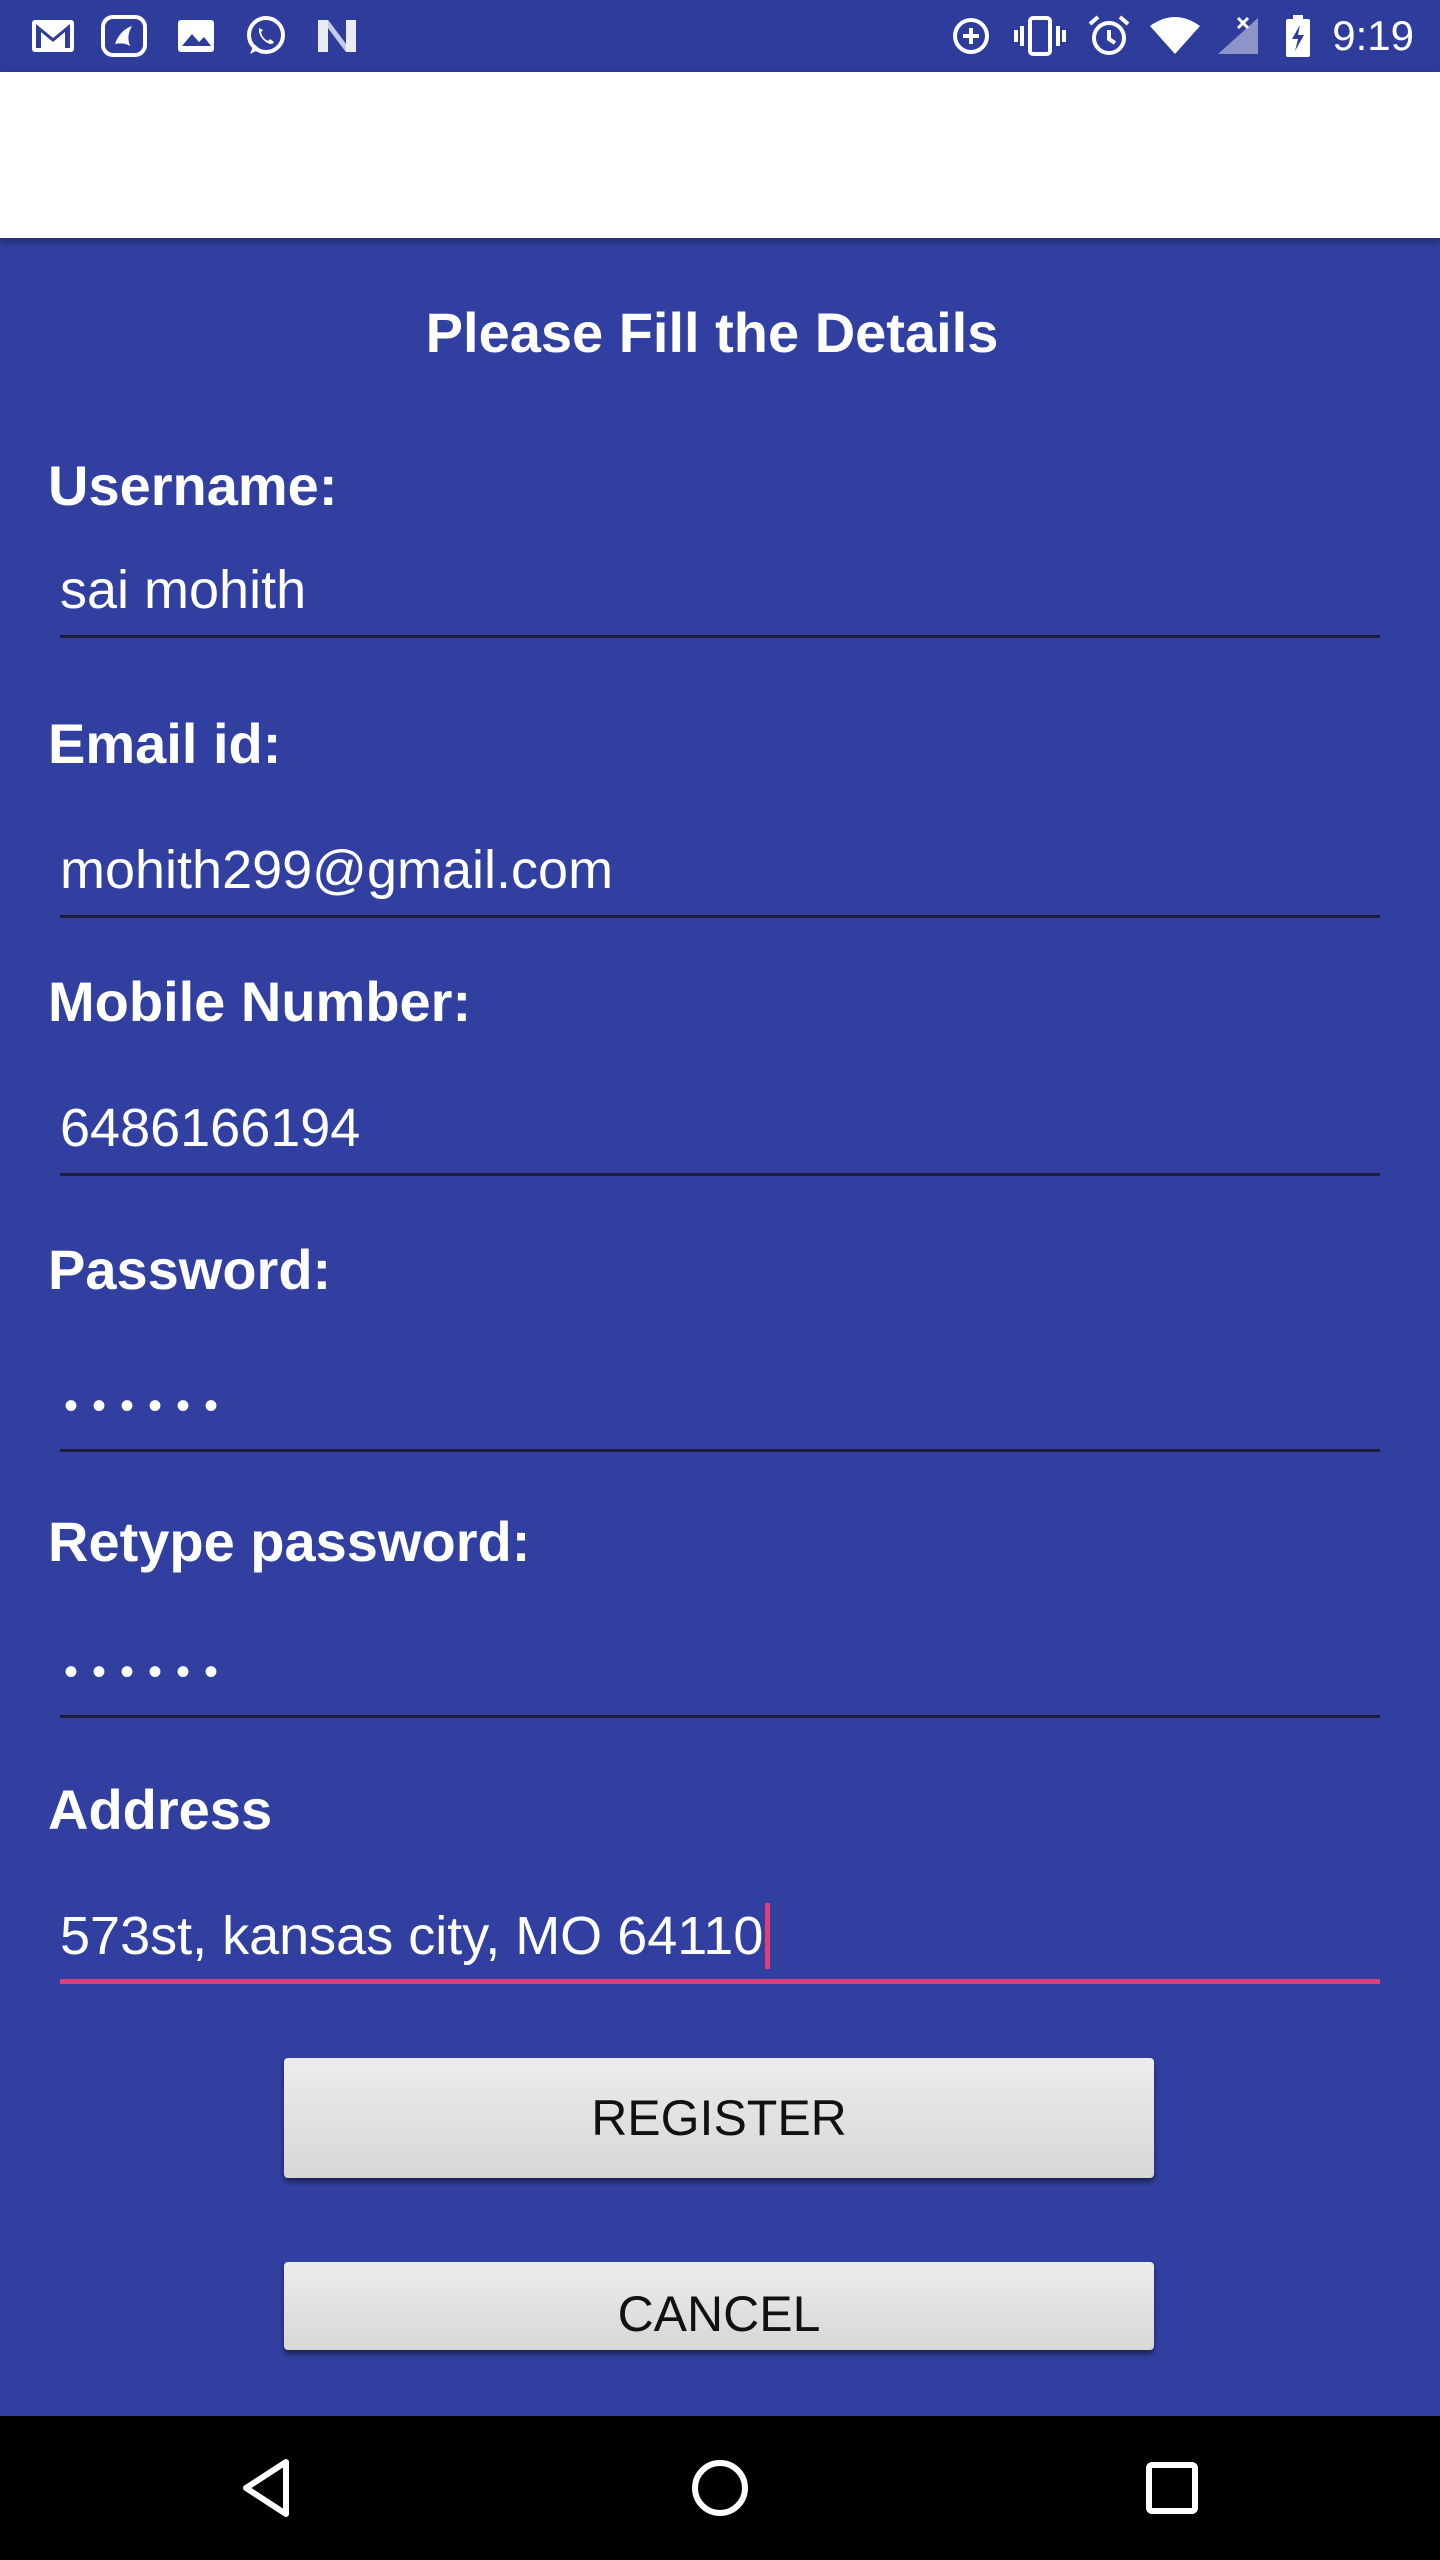 Image resolution: width=1440 pixels, height=2560 pixels. I want to click on data-saver-icon, so click(971, 36).